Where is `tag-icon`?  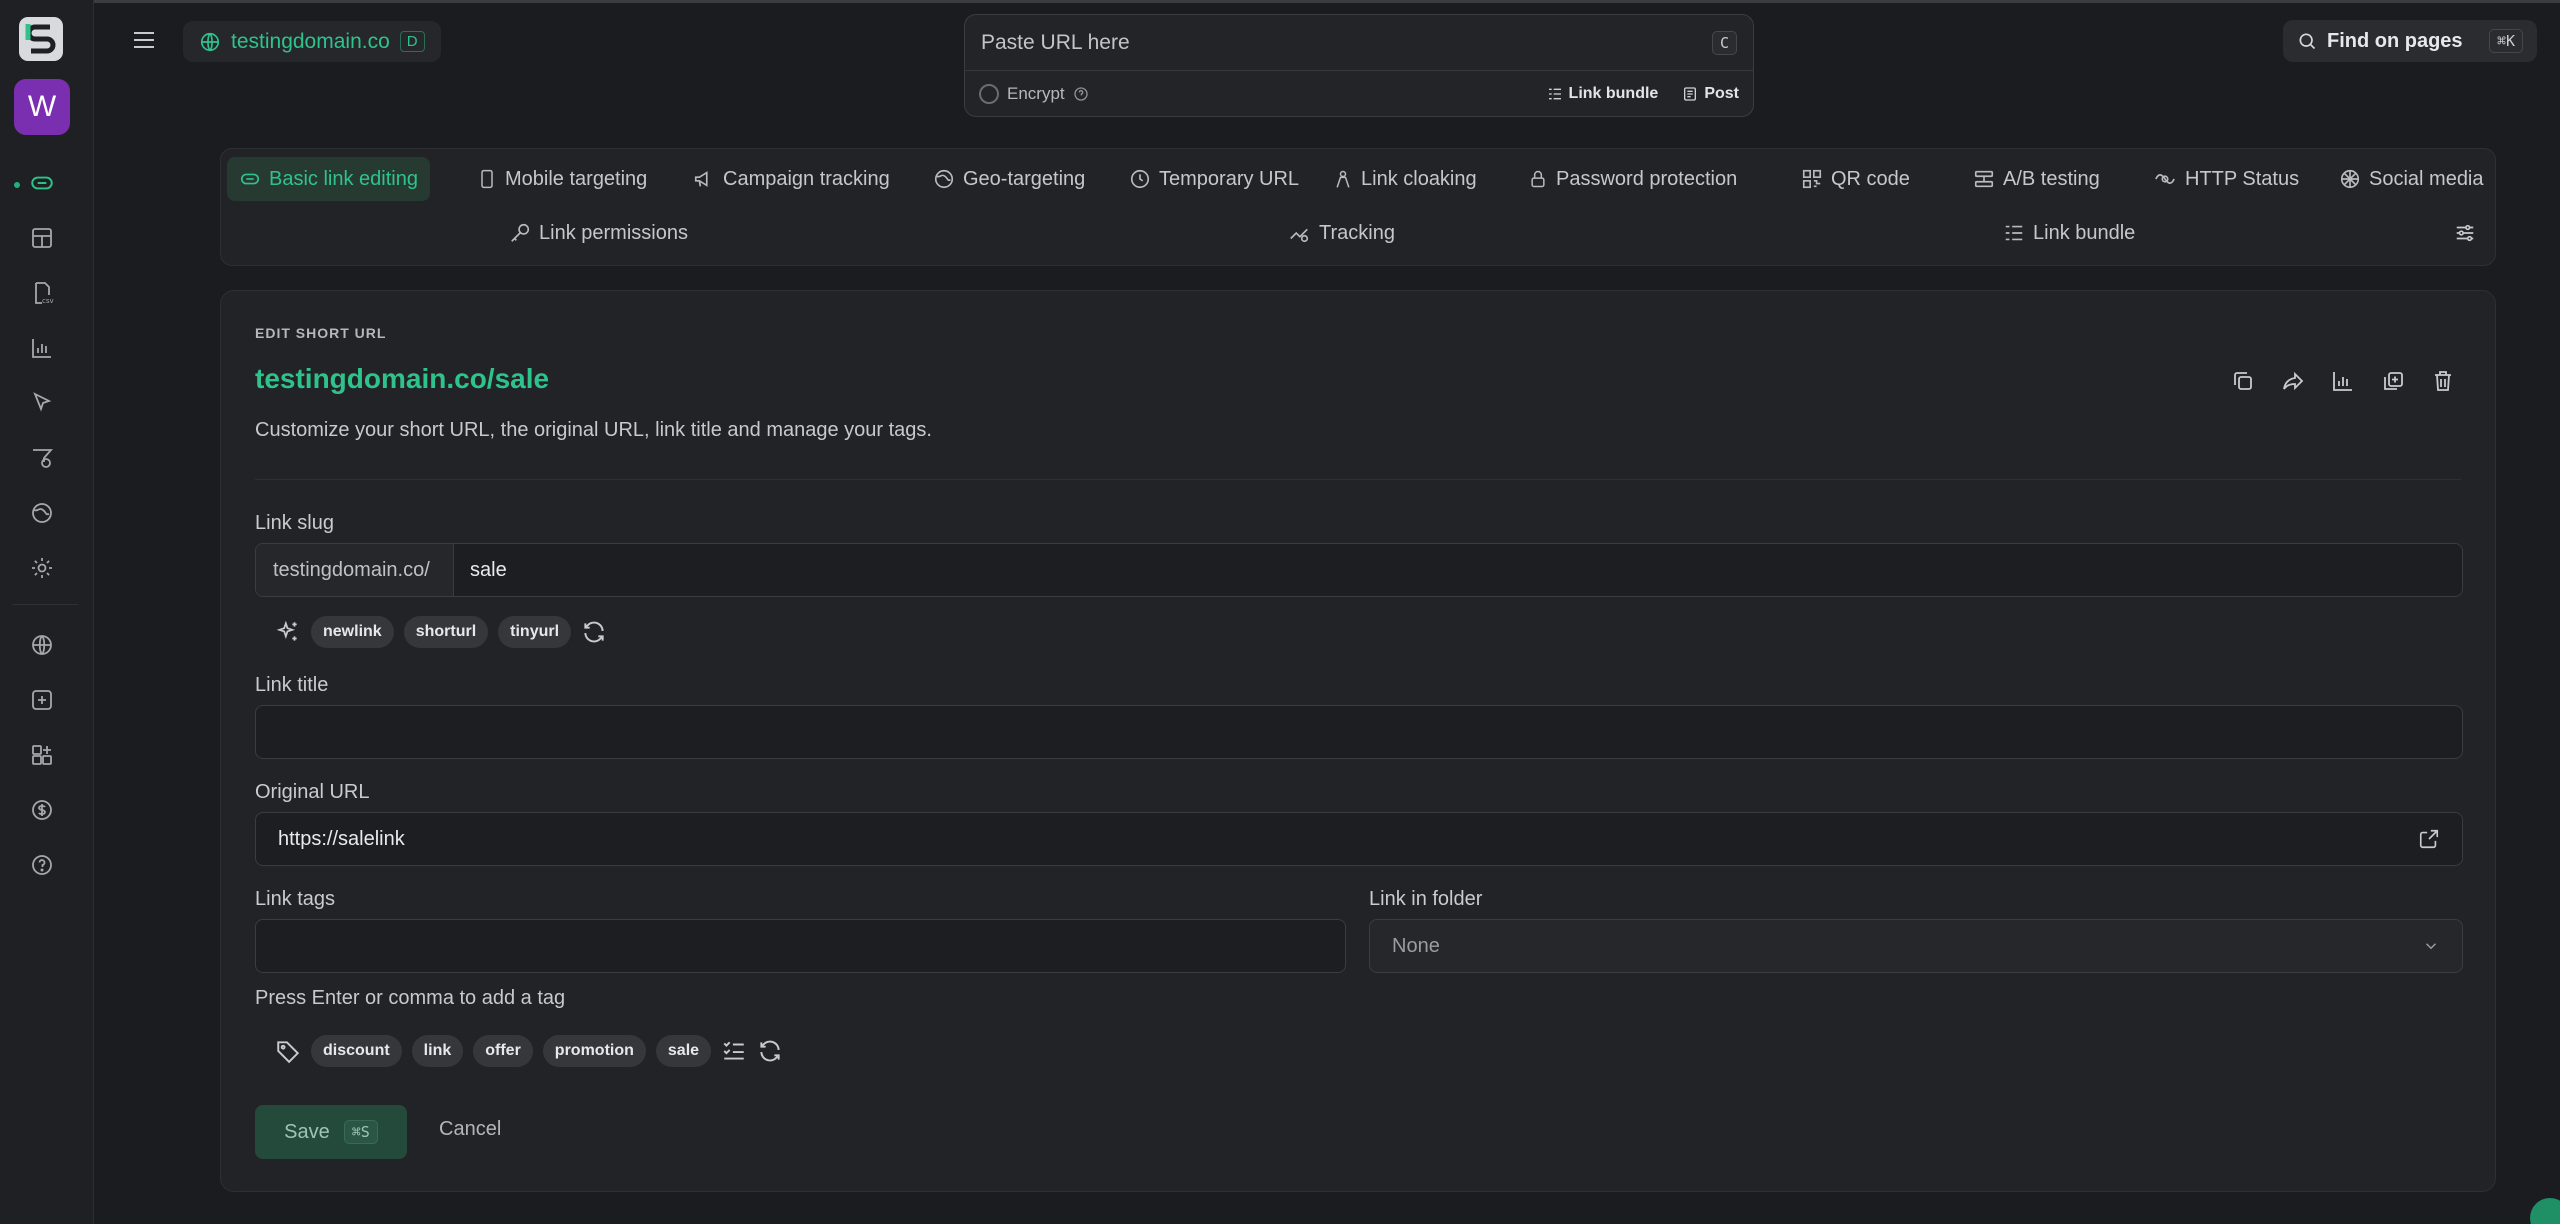
tag-icon is located at coordinates (288, 1051).